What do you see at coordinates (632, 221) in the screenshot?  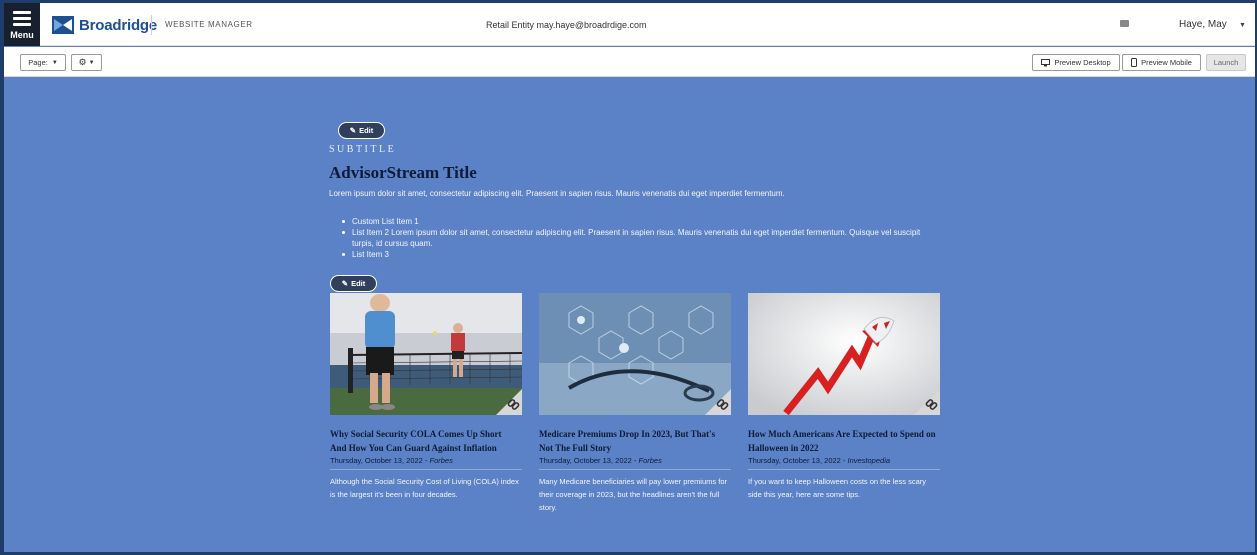 I see `list-item: Custom List Item 1` at bounding box center [632, 221].